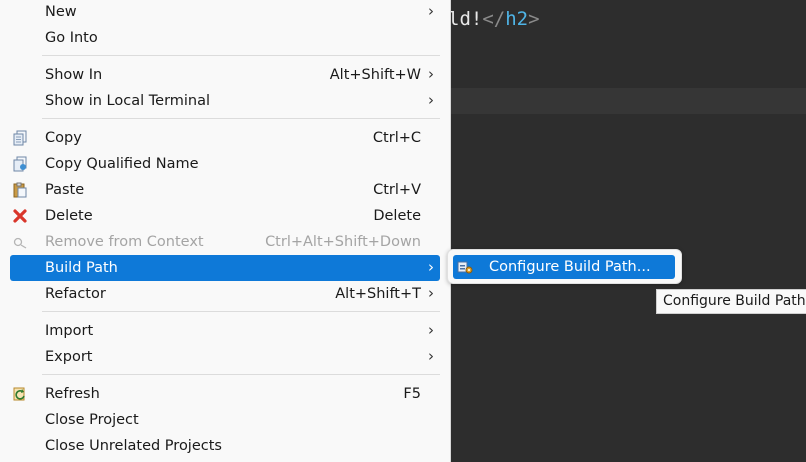 This screenshot has height=462, width=806. I want to click on menu-item-refresh: Refresh F5, so click(225, 394).